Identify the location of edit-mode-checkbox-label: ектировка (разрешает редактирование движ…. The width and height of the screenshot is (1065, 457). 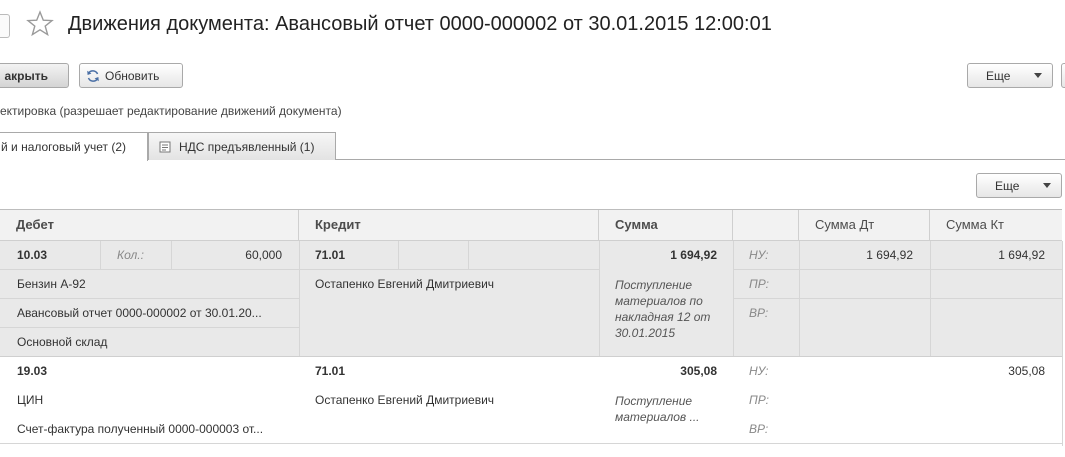
(171, 111).